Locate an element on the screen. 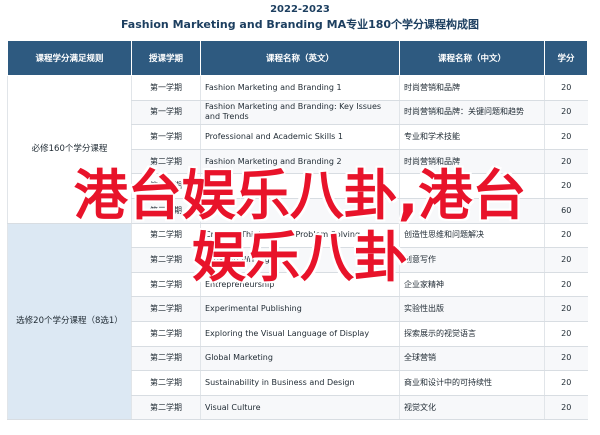 The width and height of the screenshot is (600, 435). course-en-cell: Creative Writing is located at coordinates (300, 260).